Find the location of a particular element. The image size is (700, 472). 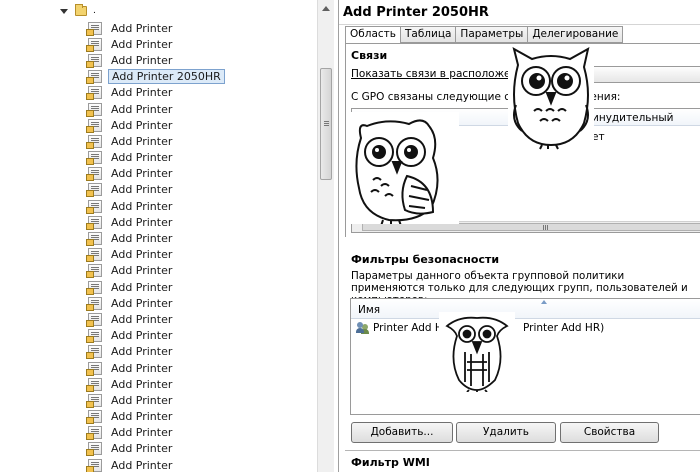

expand-arrow-icon is located at coordinates (64, 11).